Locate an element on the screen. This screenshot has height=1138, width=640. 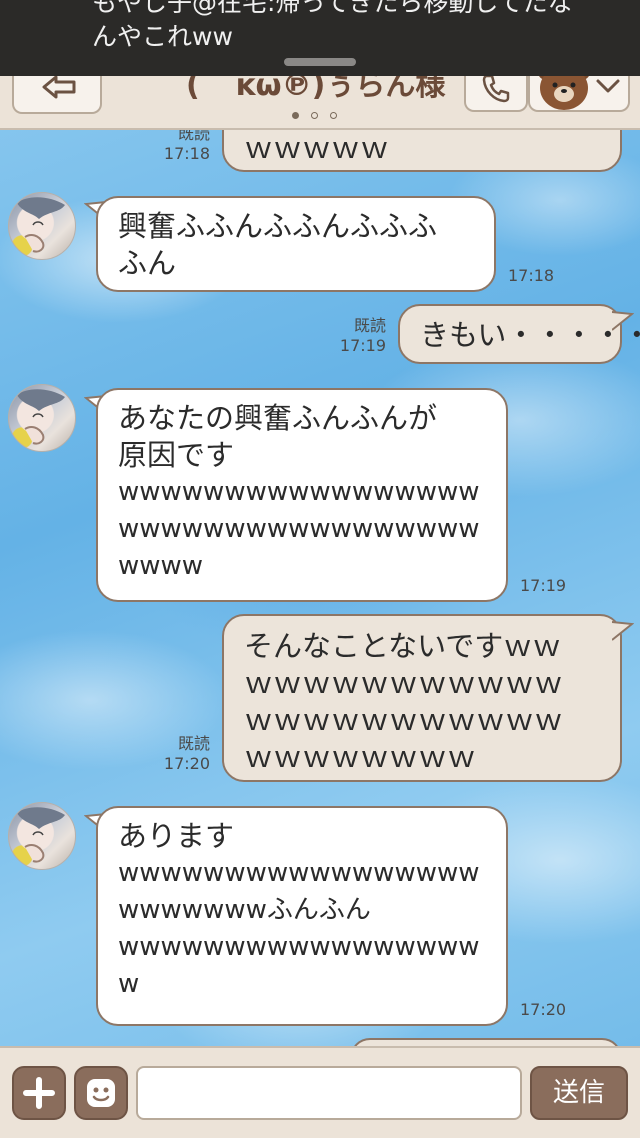
message-text: w is located at coordinates (129, 984).